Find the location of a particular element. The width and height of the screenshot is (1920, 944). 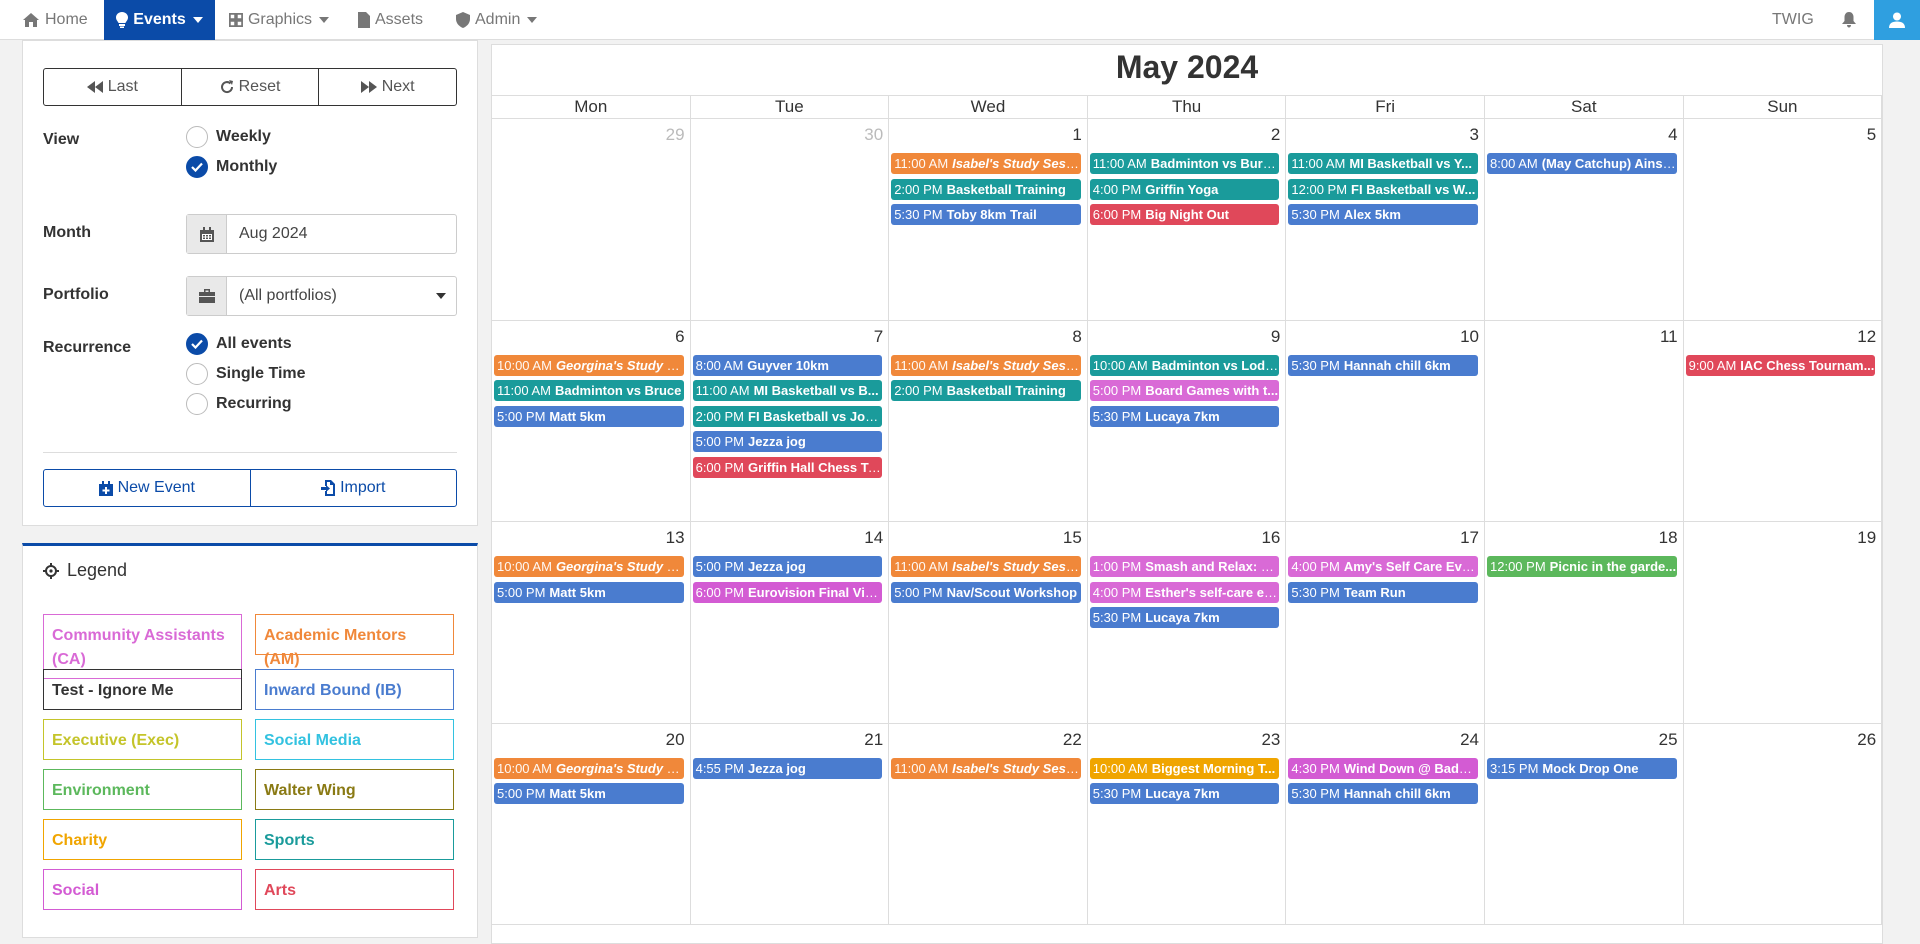

legend-item: Social is located at coordinates (142, 889).